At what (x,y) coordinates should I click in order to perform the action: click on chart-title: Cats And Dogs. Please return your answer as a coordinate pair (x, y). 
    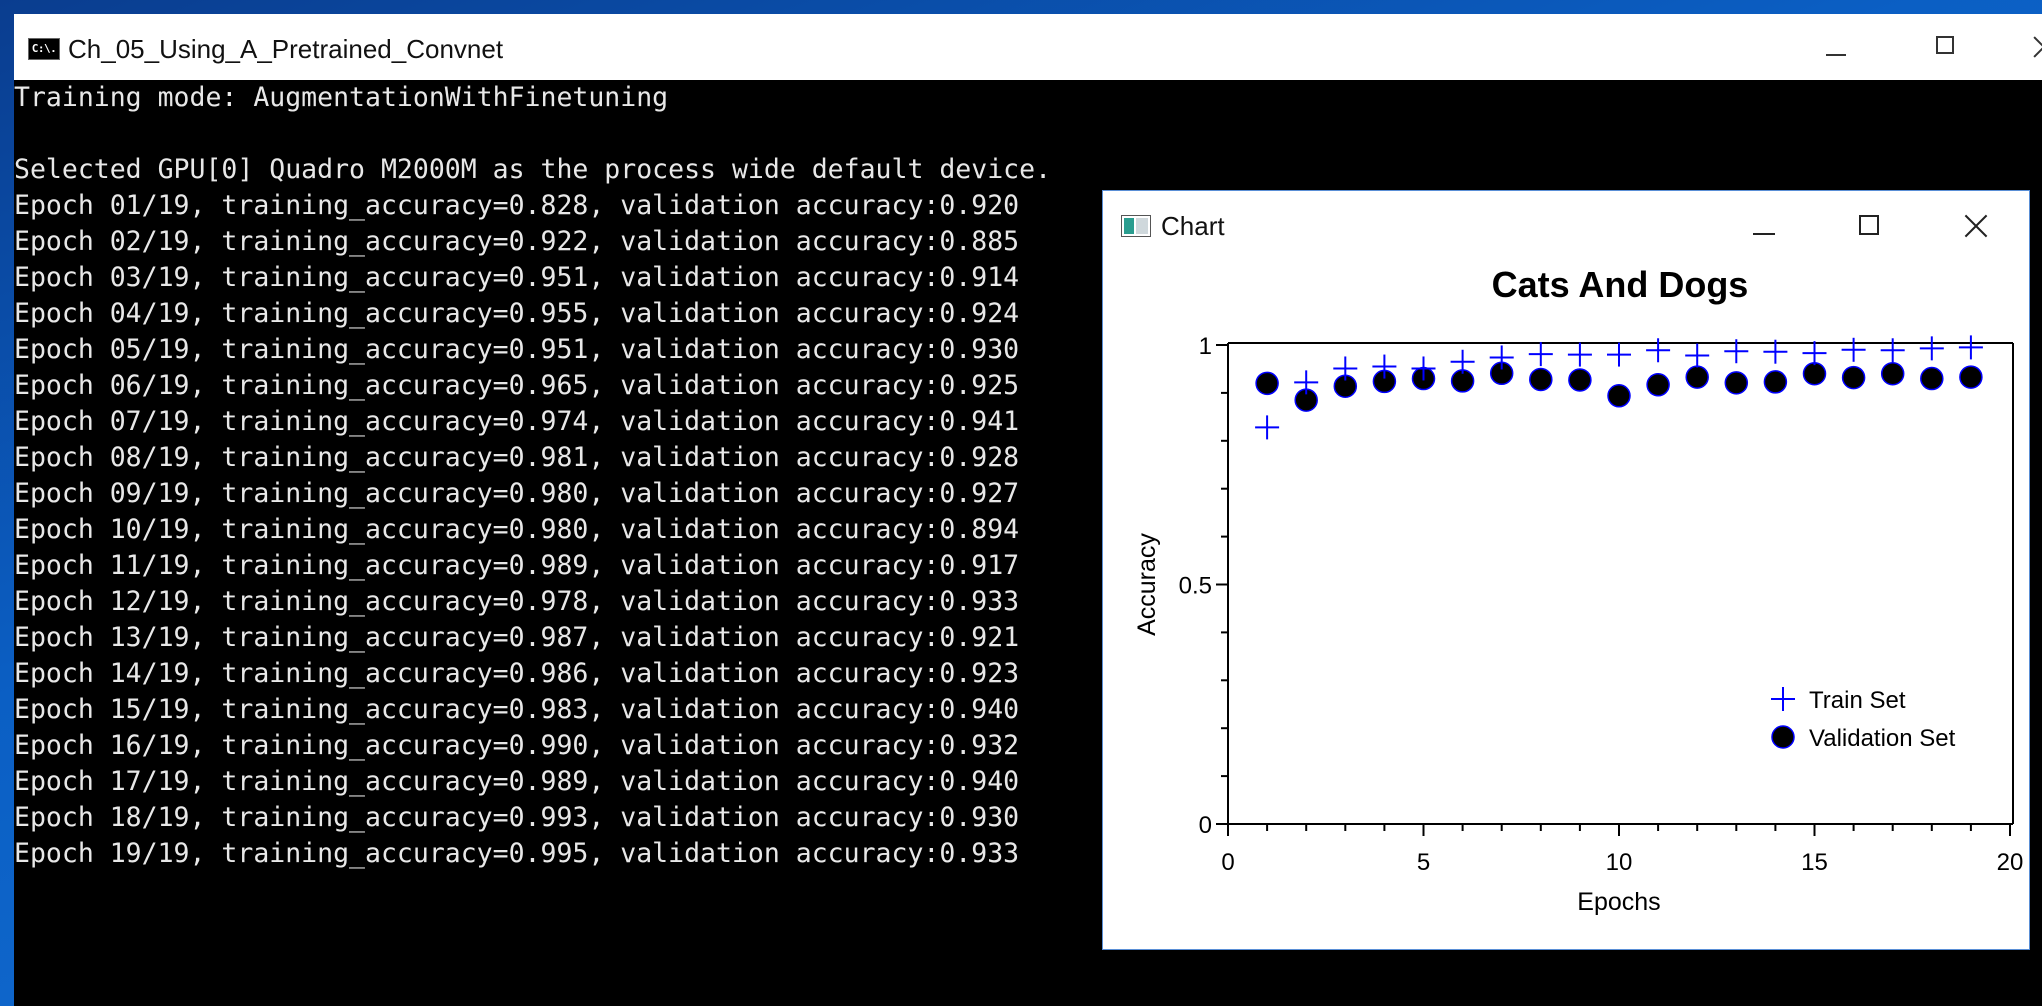
    Looking at the image, I should click on (1620, 284).